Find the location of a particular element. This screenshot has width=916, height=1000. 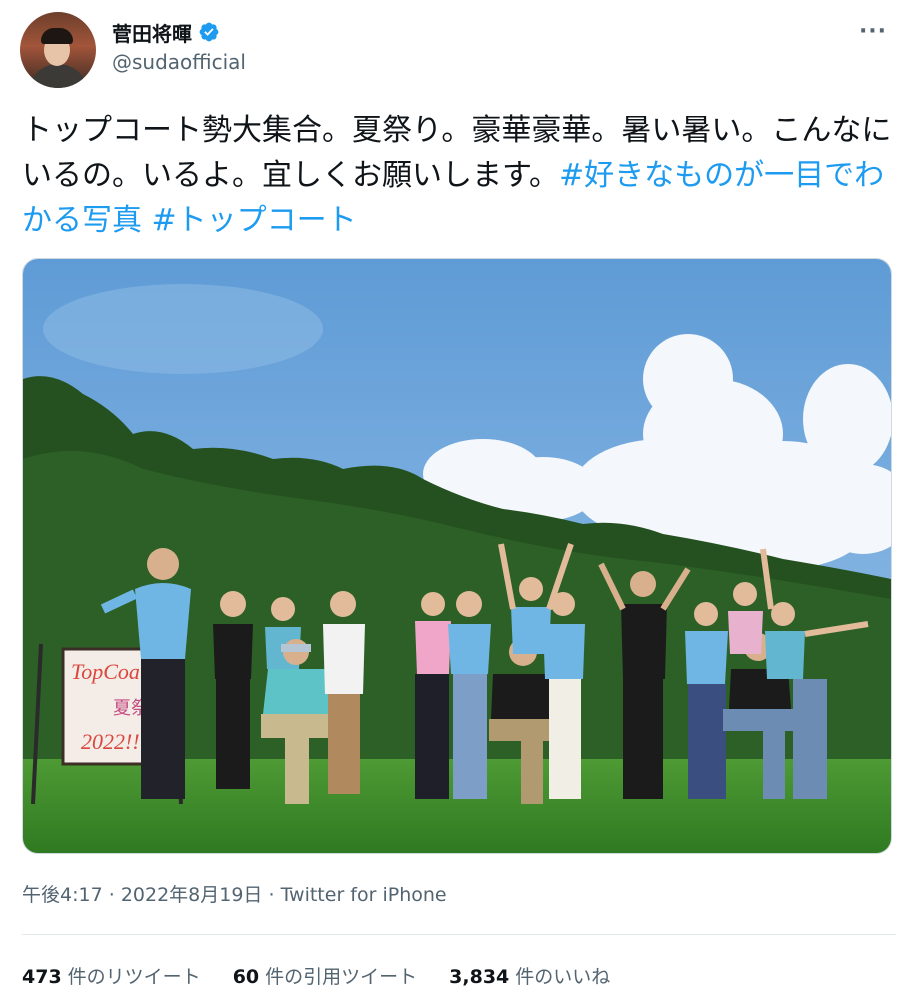

avatar-hair is located at coordinates (57, 36).